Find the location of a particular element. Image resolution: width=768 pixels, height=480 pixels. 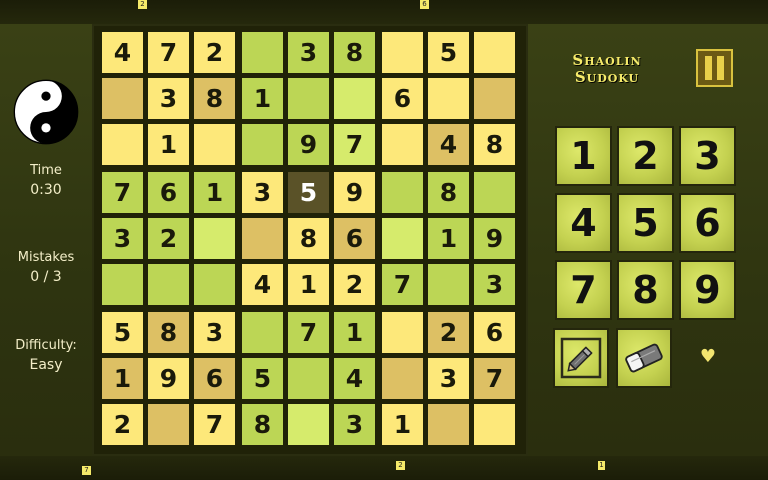

number-button-4: 4 is located at coordinates (583, 223).